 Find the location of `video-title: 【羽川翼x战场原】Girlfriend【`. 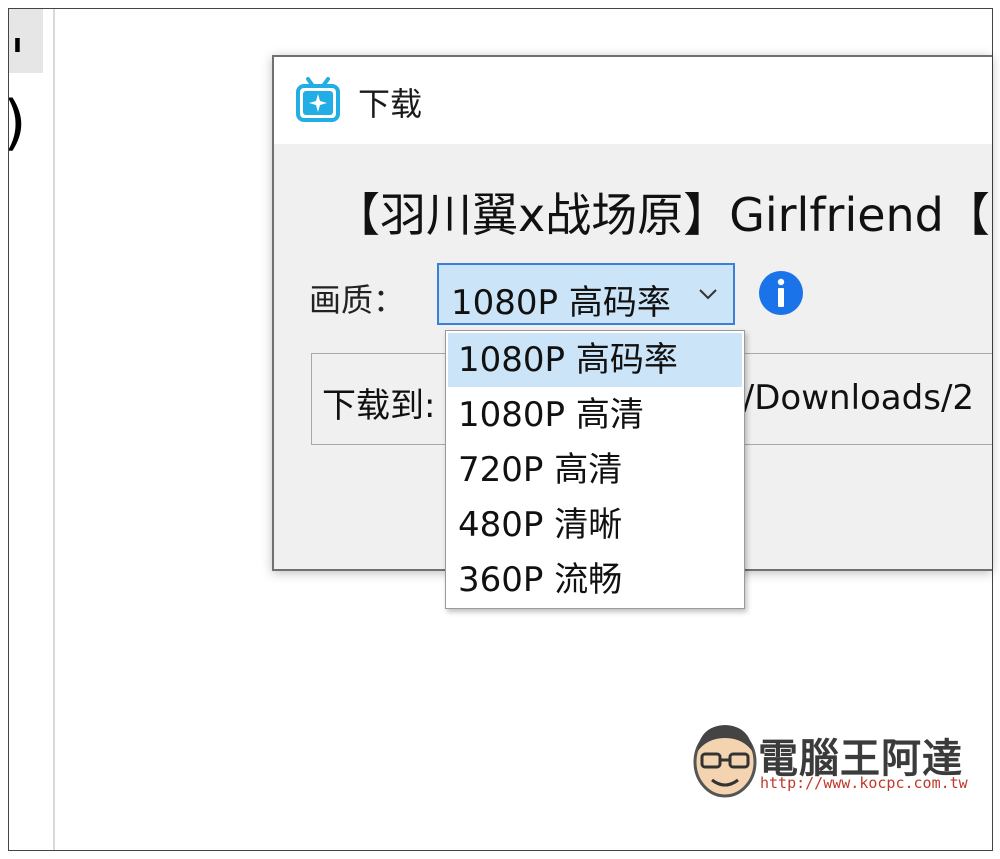

video-title: 【羽川翼x战场原】Girlfriend【 is located at coordinates (662, 215).